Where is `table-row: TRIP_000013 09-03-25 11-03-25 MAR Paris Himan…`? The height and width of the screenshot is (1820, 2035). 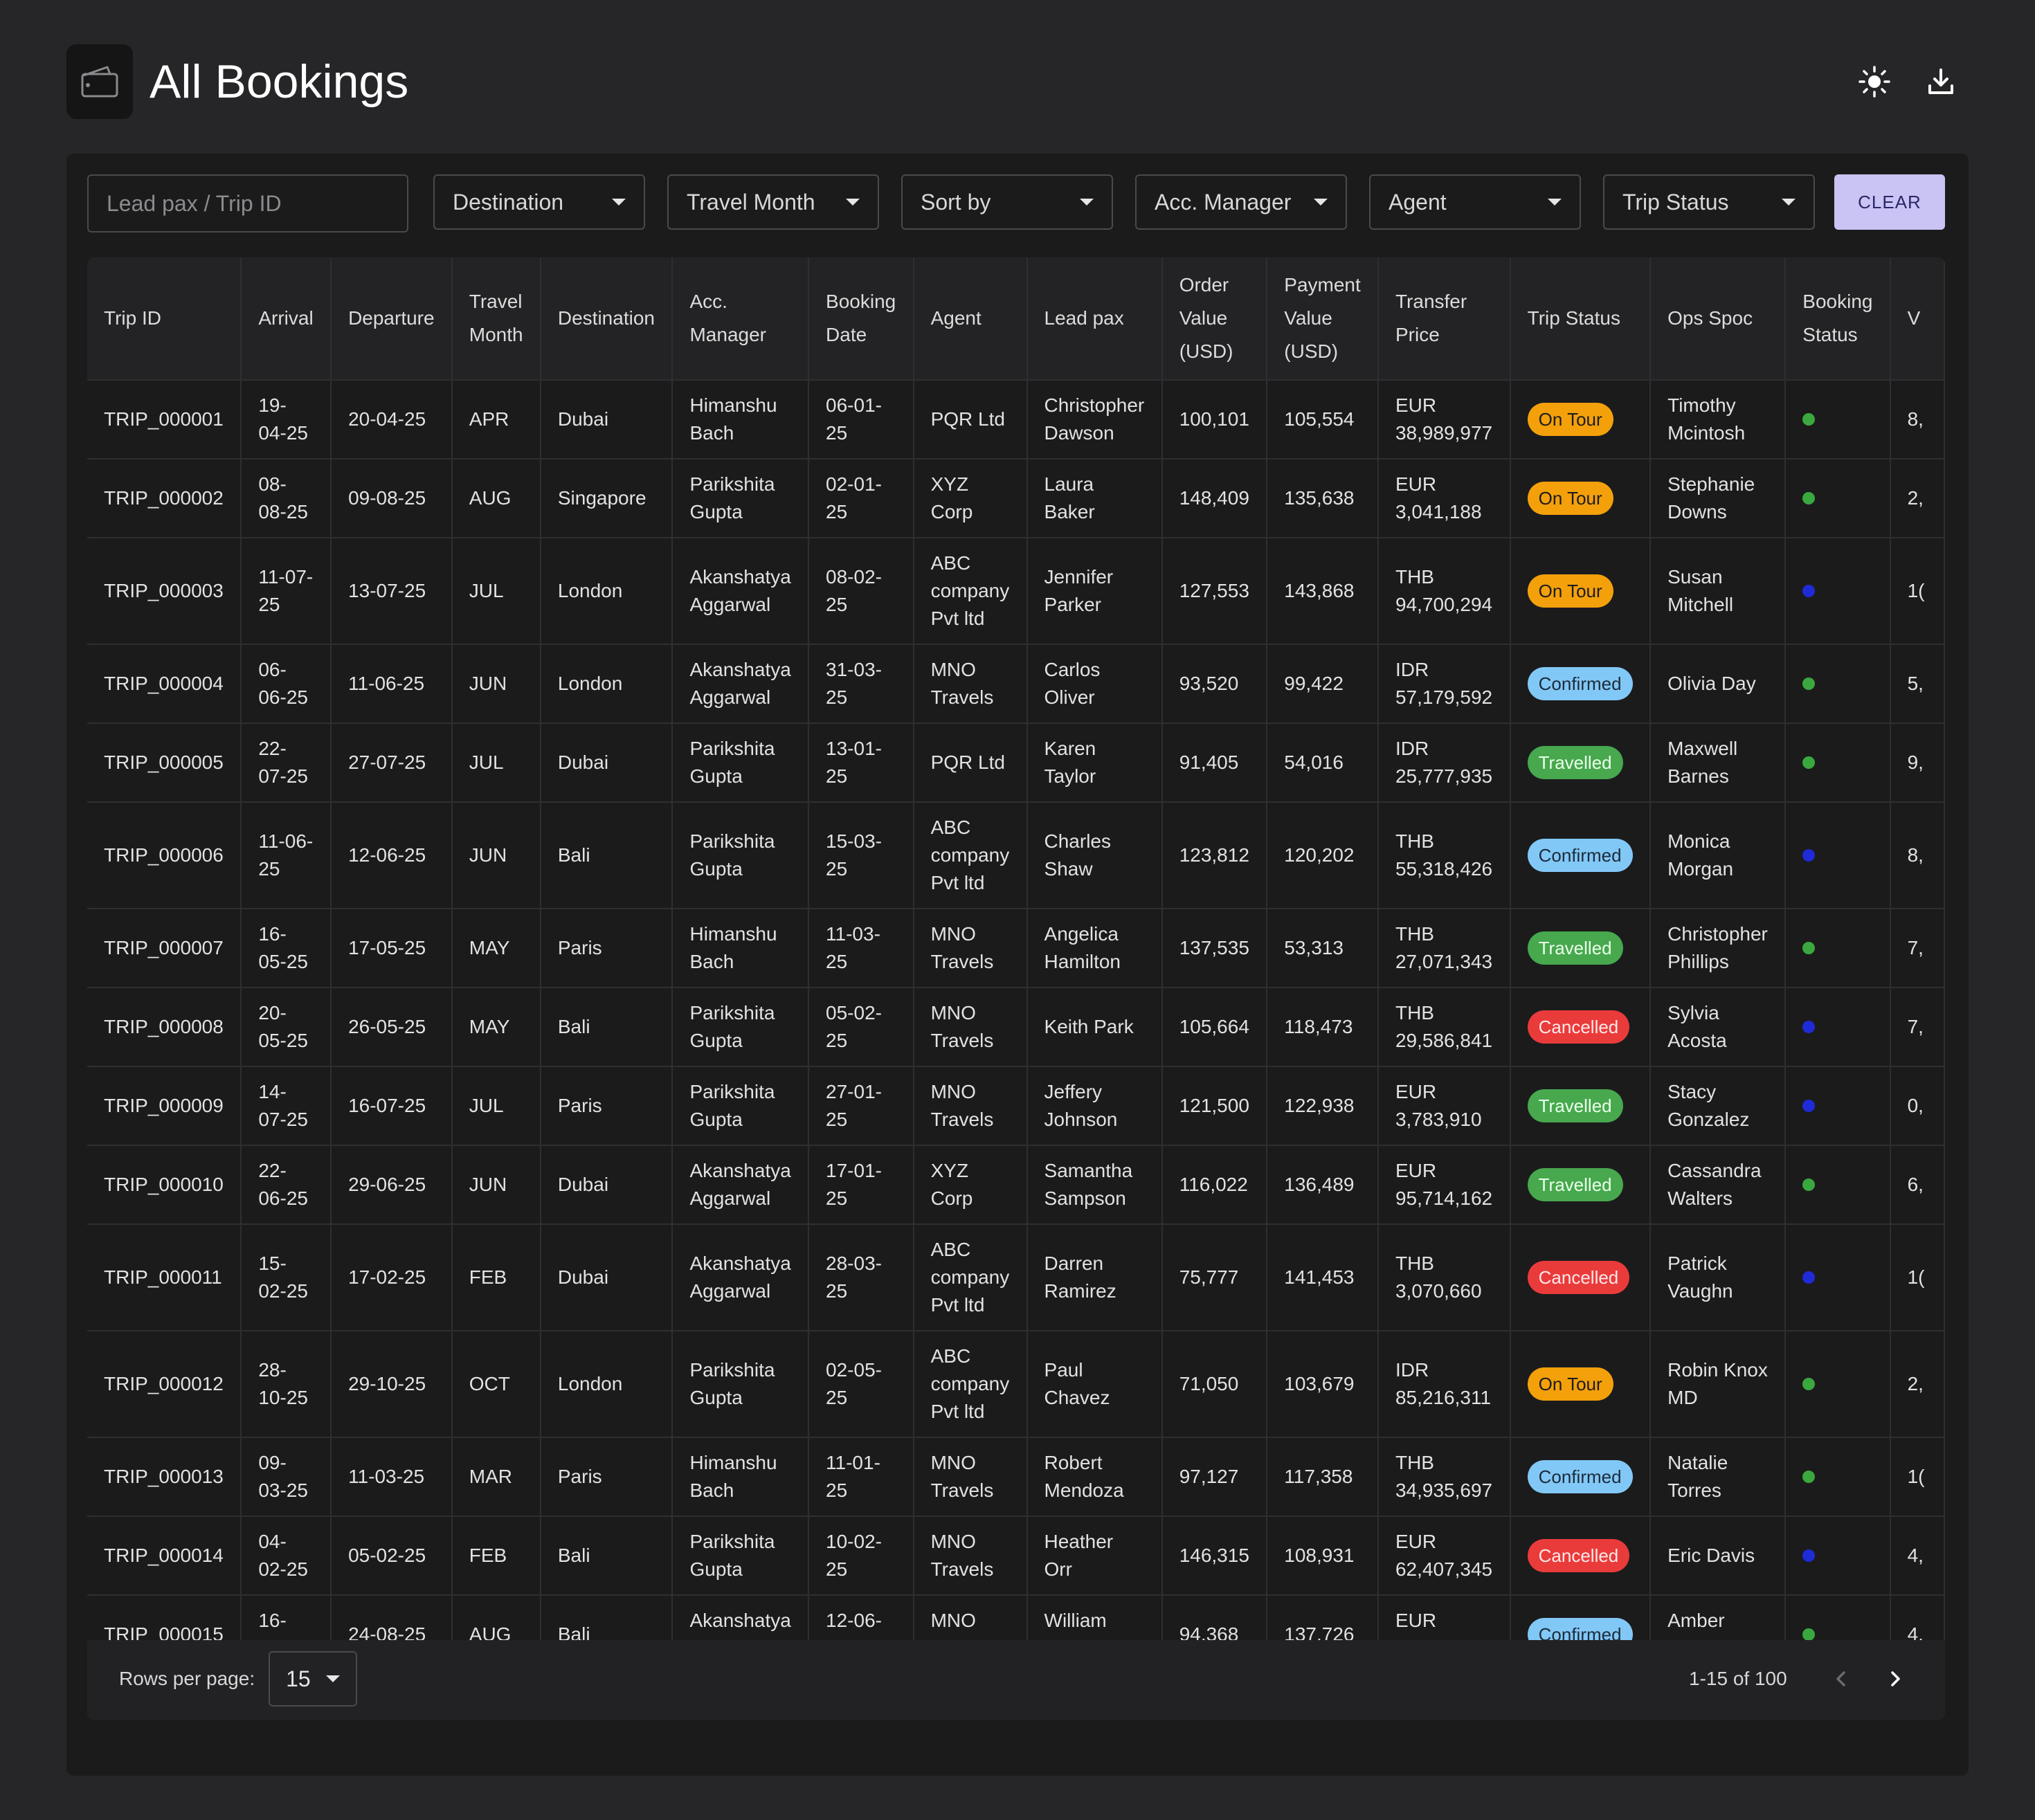 table-row: TRIP_000013 09-03-25 11-03-25 MAR Paris Himan… is located at coordinates (1016, 1477).